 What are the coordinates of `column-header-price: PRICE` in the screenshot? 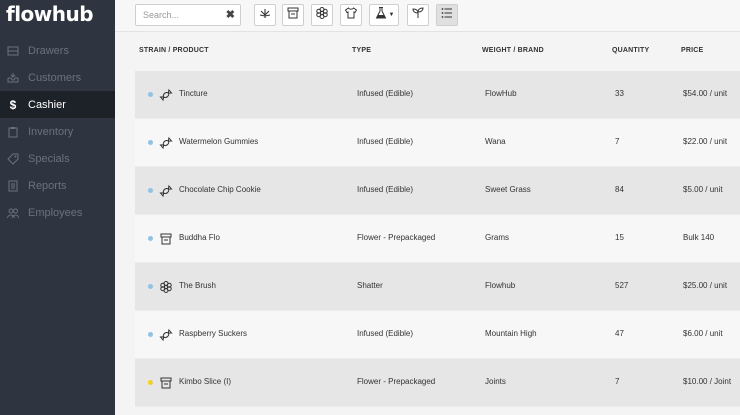 It's located at (692, 50).